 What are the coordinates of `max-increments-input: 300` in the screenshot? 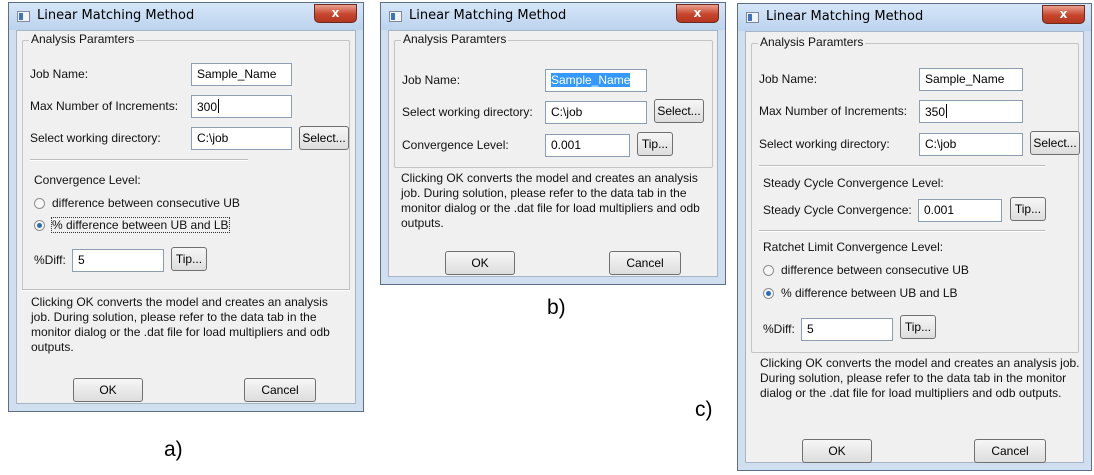 It's located at (241, 106).